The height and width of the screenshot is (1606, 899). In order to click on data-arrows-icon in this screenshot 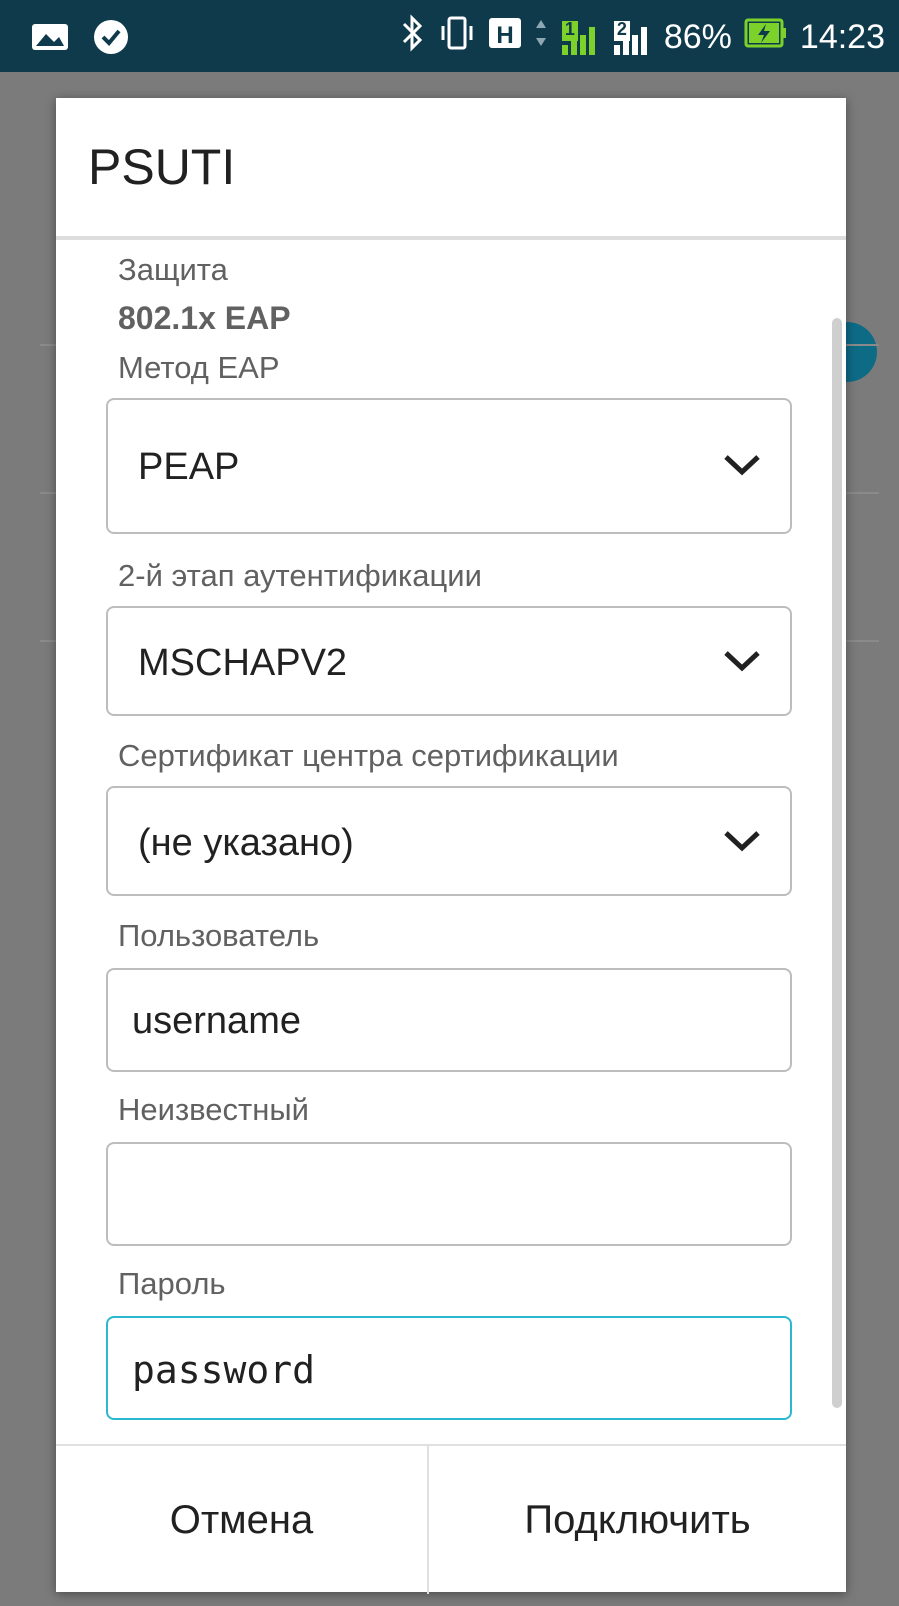, I will do `click(541, 37)`.